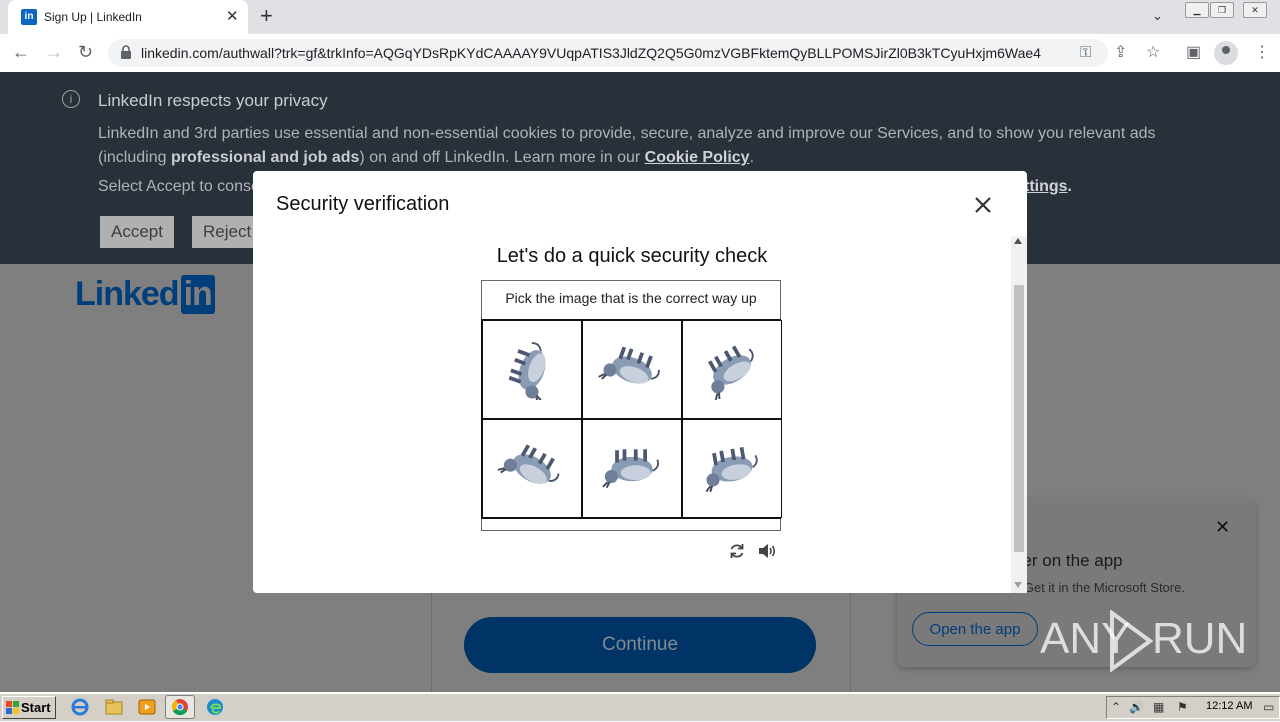 This screenshot has height=722, width=1280. I want to click on close-window-icon: ✕, so click(1255, 10).